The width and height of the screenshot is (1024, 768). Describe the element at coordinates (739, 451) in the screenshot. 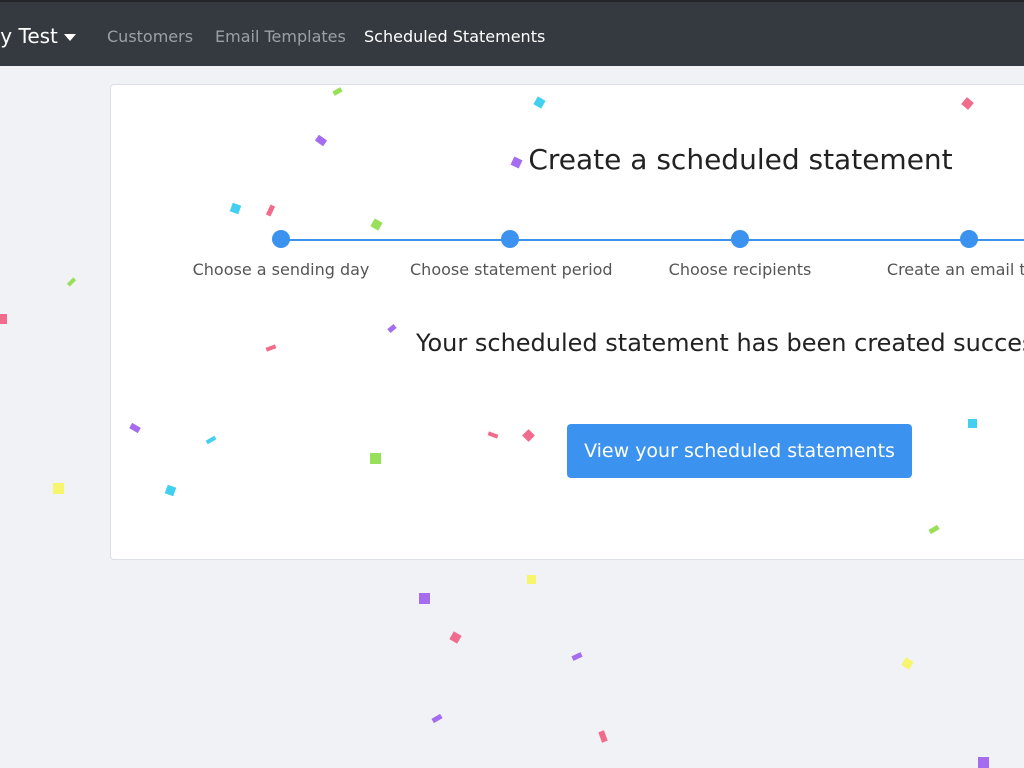

I see `view-scheduled-statements-button: View your scheduled statements` at that location.